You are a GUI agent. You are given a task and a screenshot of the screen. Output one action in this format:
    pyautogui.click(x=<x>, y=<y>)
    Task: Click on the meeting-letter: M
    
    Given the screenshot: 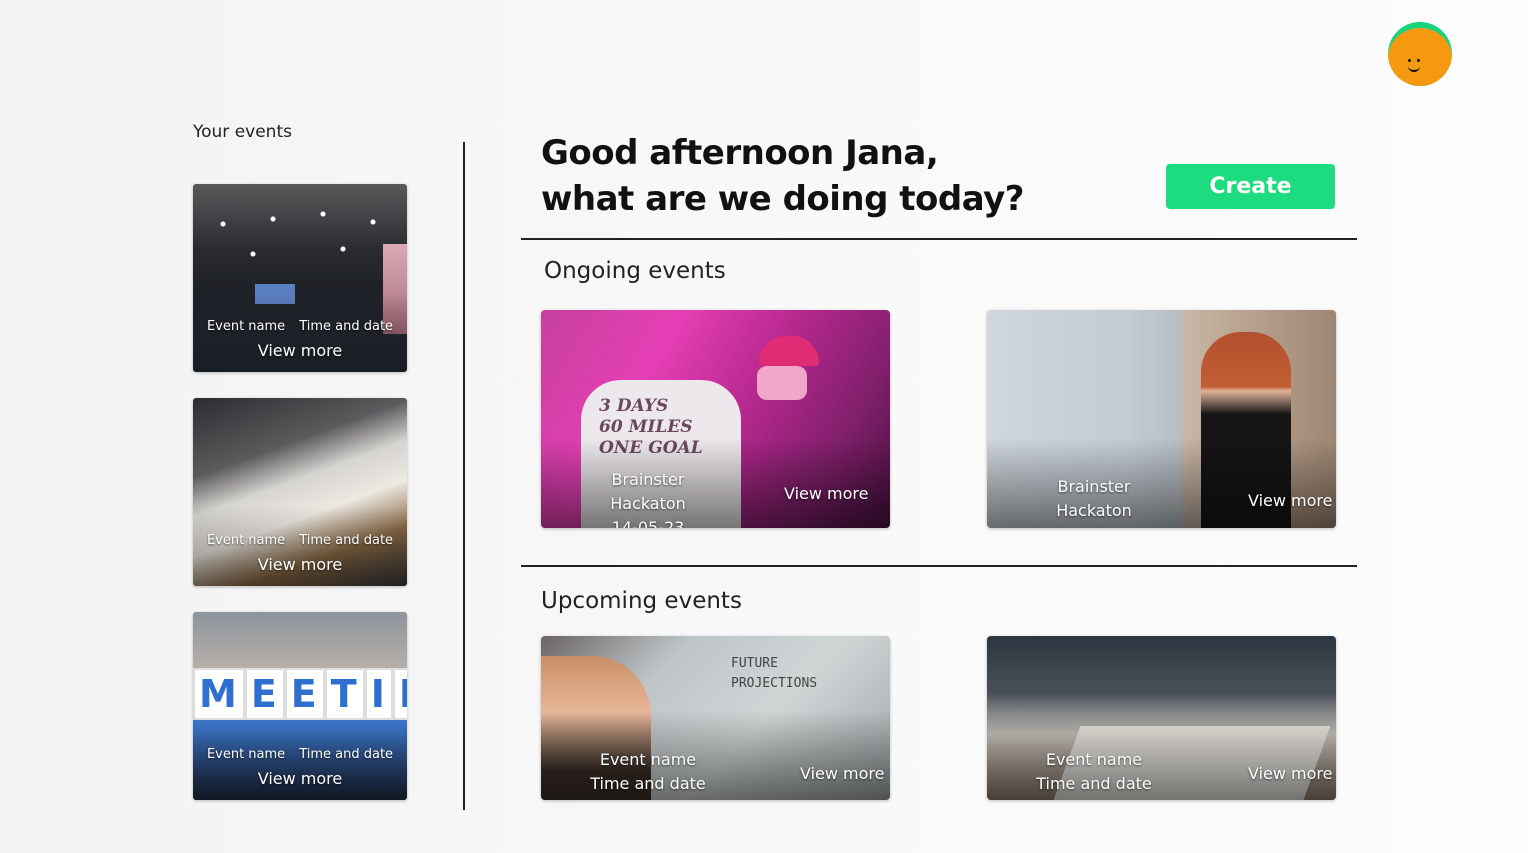 What is the action you would take?
    pyautogui.click(x=219, y=694)
    